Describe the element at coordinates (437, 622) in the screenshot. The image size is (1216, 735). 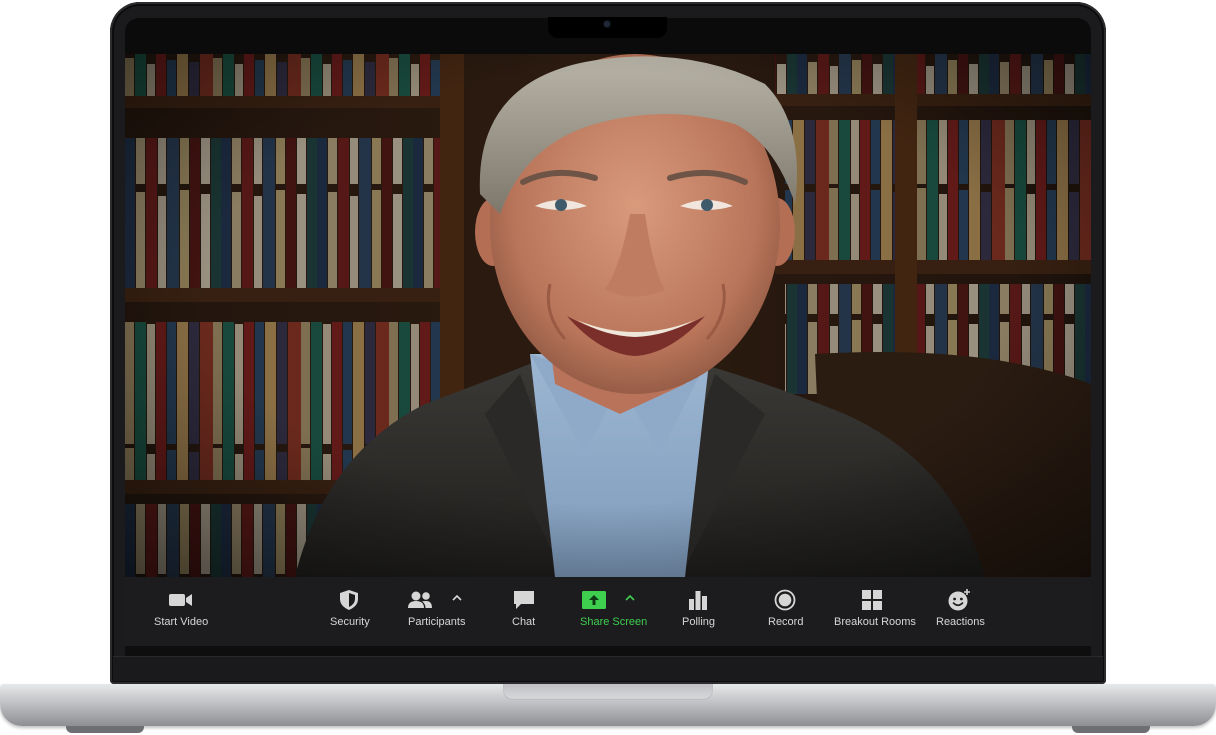
I see `participants-label: Participants` at that location.